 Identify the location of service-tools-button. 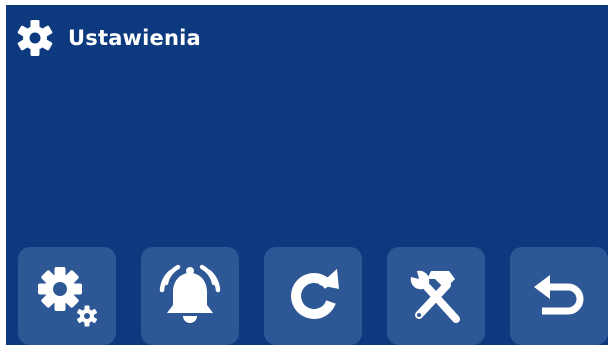
(436, 296).